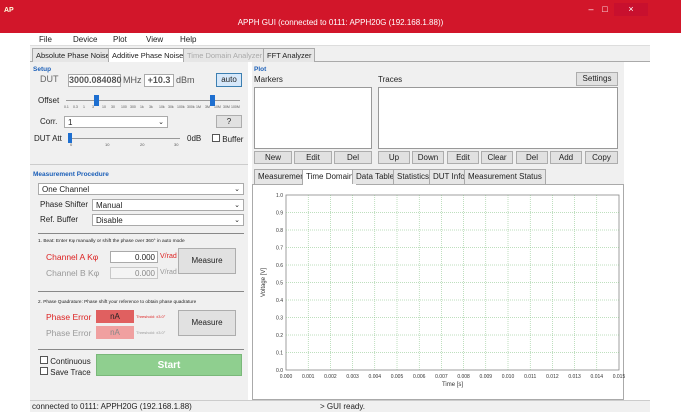 The height and width of the screenshot is (417, 681). Describe the element at coordinates (279, 231) in the screenshot. I see `y-tick-label: 0.8` at that location.